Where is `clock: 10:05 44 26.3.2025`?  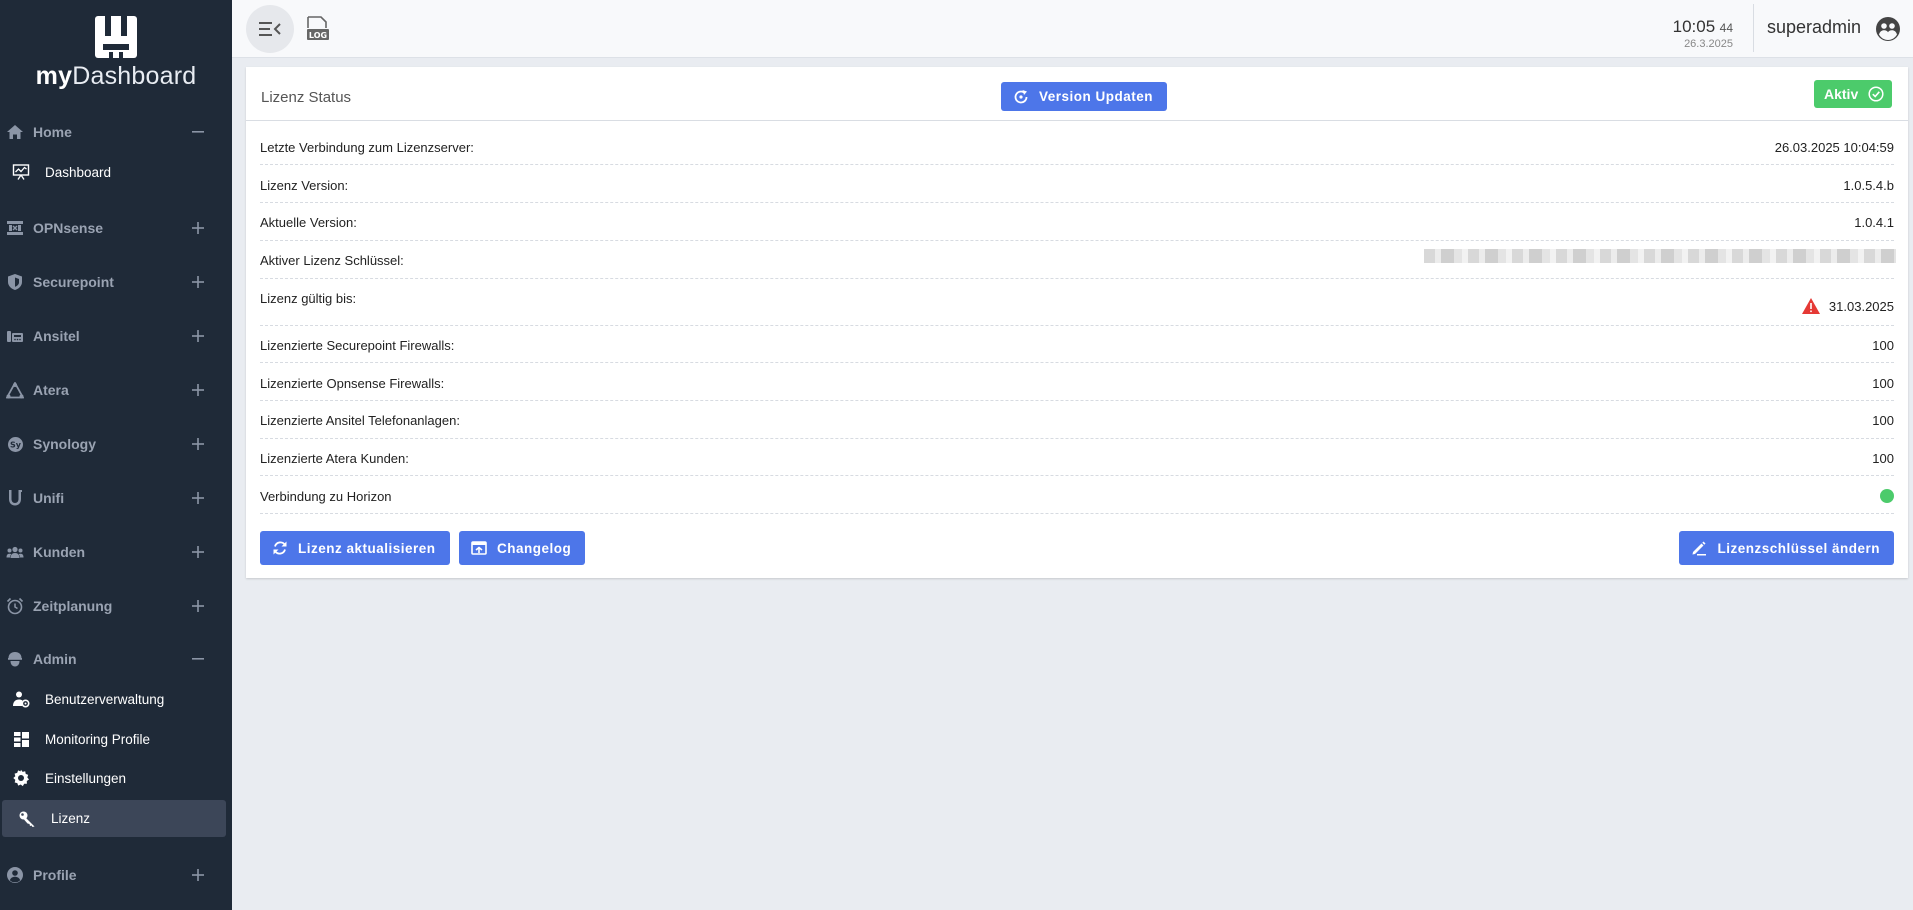
clock: 10:05 44 26.3.2025 is located at coordinates (1703, 33).